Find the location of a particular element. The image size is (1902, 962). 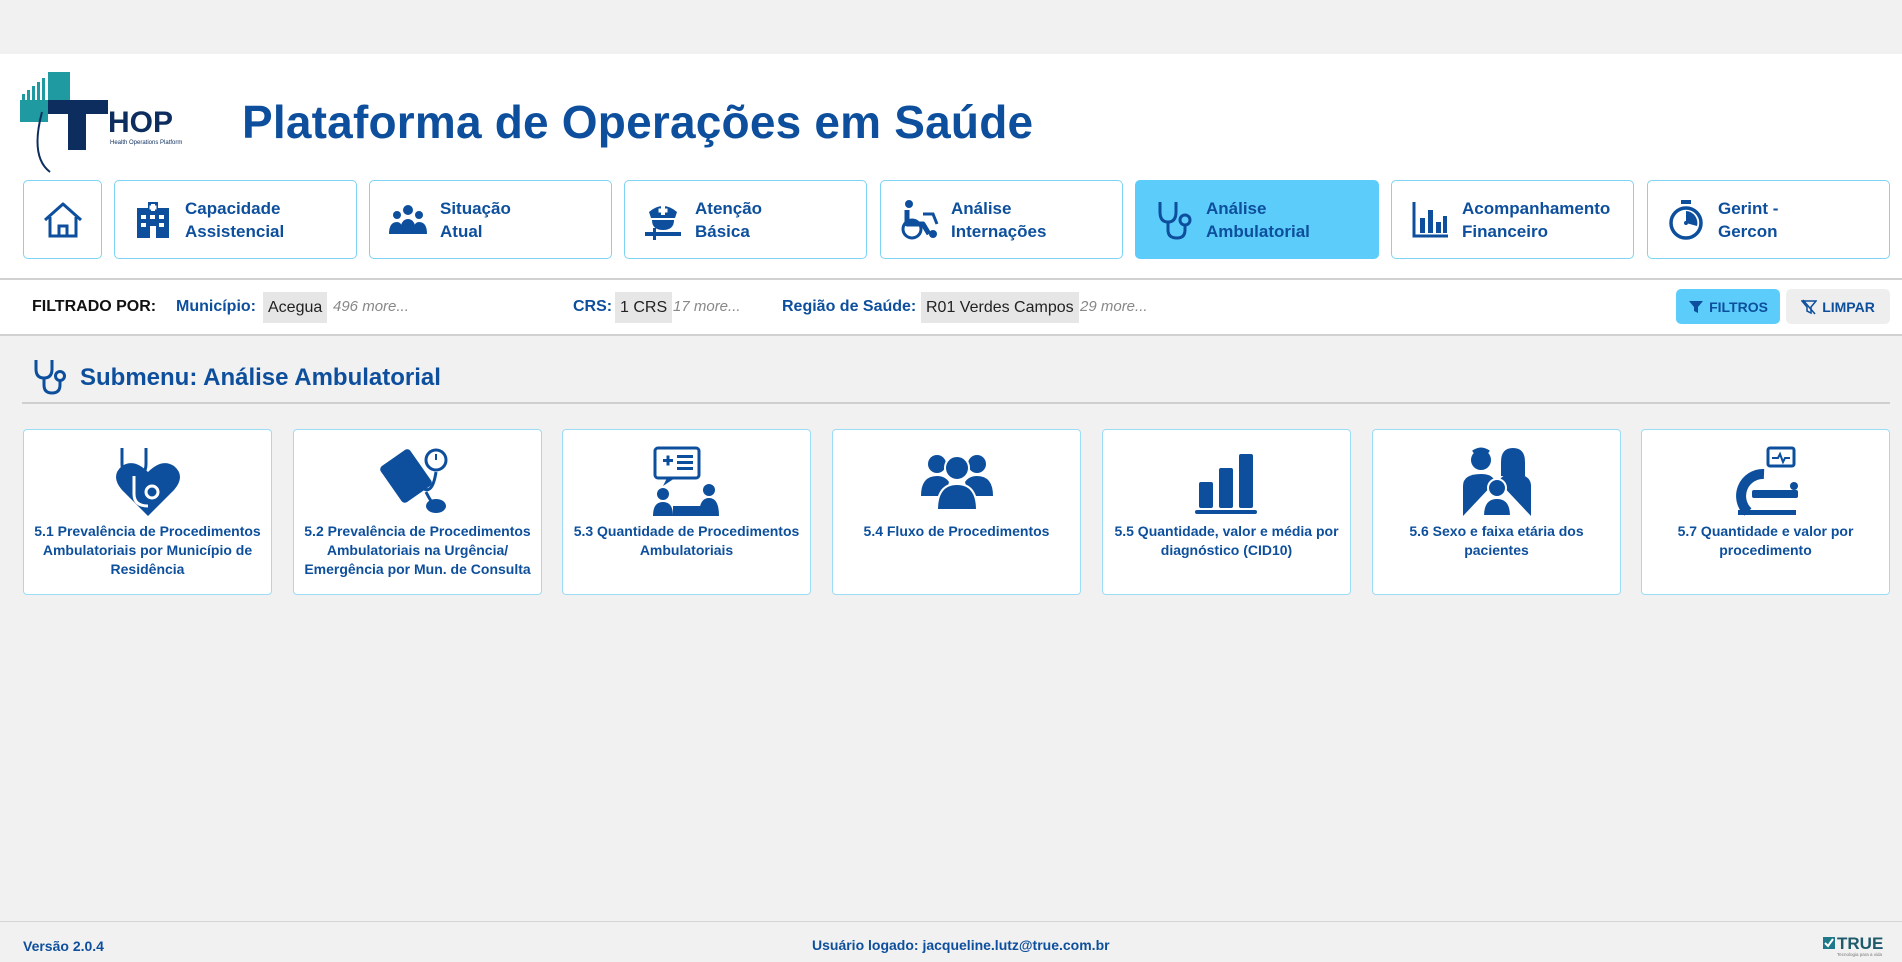

filtros-button: FILTROS is located at coordinates (1728, 306).